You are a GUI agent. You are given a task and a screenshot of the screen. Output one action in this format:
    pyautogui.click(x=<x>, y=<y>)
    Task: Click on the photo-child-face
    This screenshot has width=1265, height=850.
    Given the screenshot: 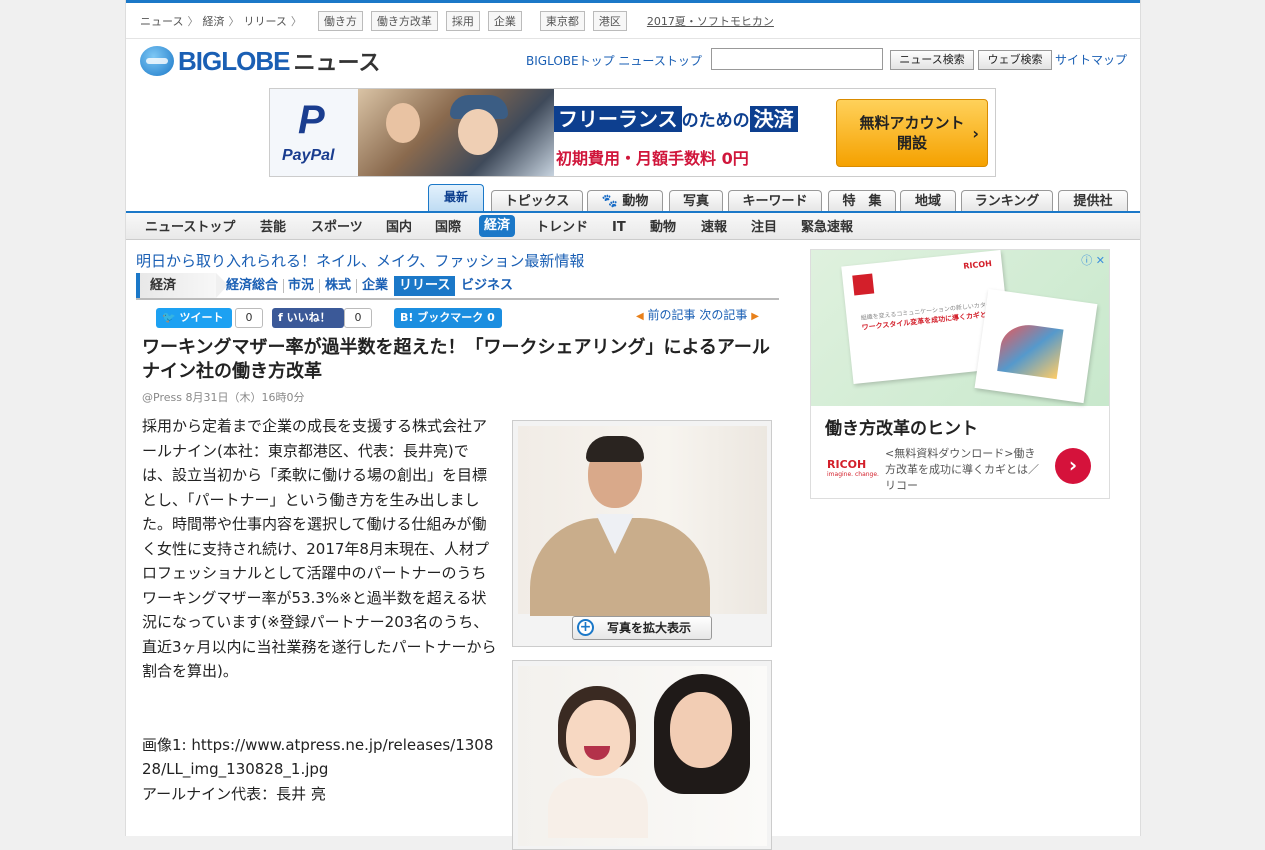 What is the action you would take?
    pyautogui.click(x=598, y=738)
    